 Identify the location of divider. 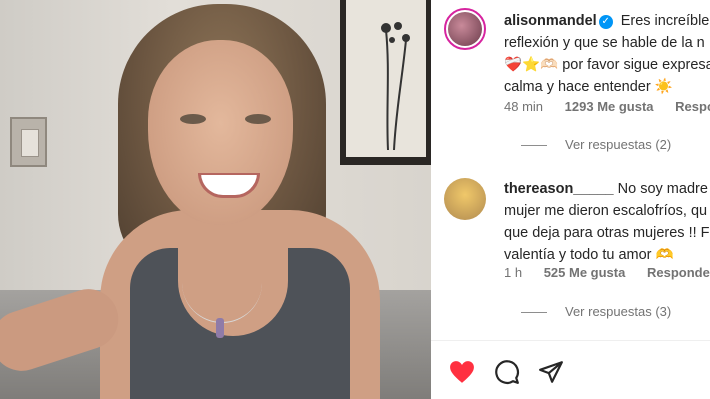
(570, 340).